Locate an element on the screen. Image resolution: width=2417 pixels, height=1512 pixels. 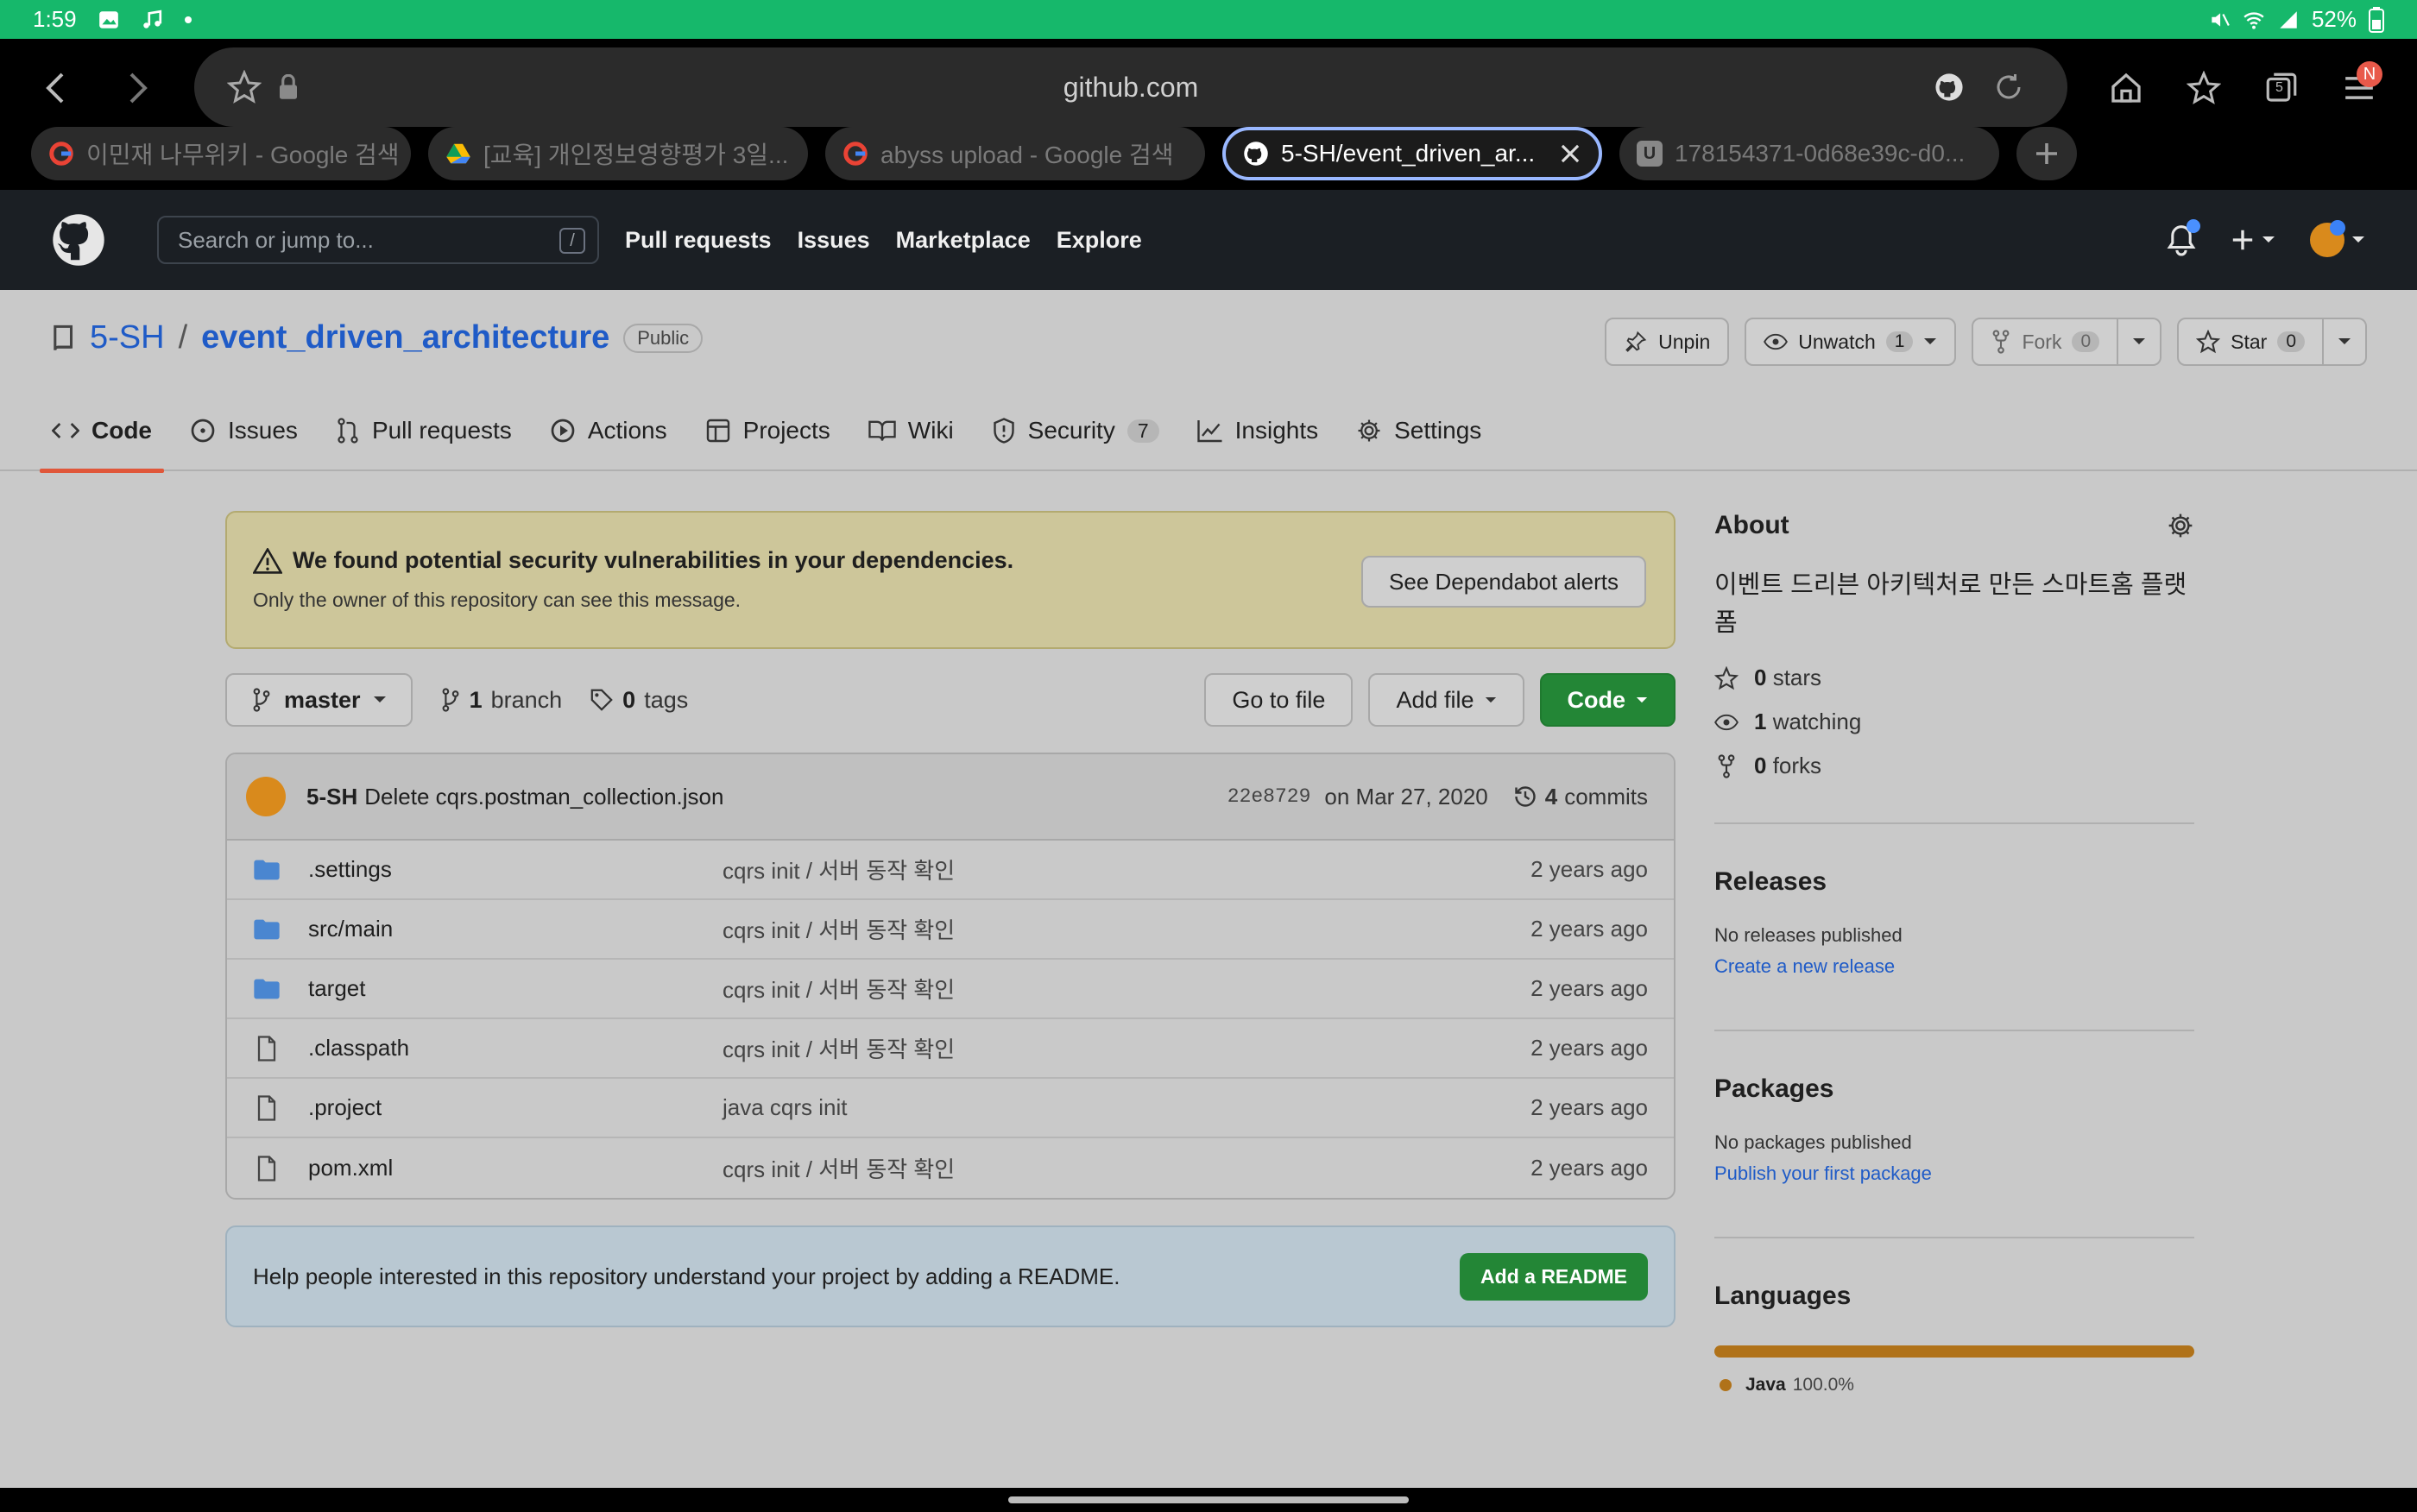
forward-button is located at coordinates (137, 88).